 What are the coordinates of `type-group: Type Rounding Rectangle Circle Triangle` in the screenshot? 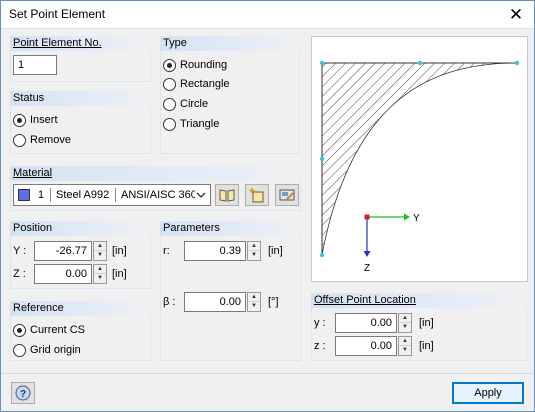 It's located at (230, 95).